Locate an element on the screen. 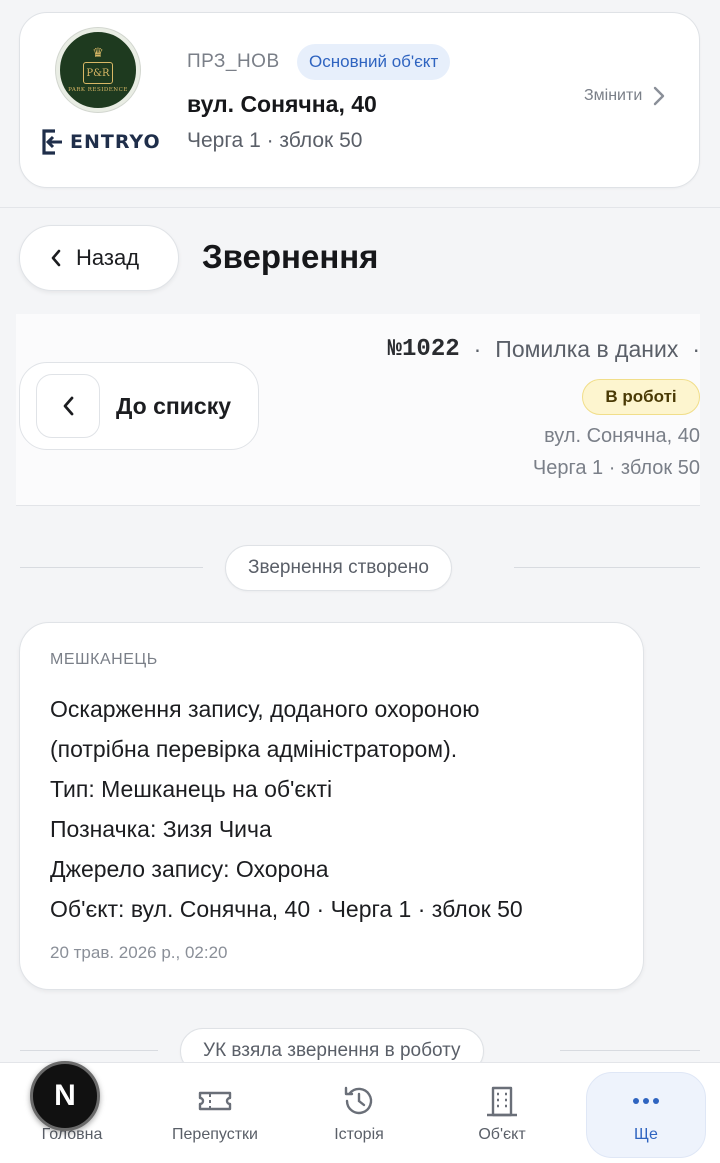 The width and height of the screenshot is (720, 1163). message-line: Оскарження запису, доданого охороною is located at coordinates (265, 709).